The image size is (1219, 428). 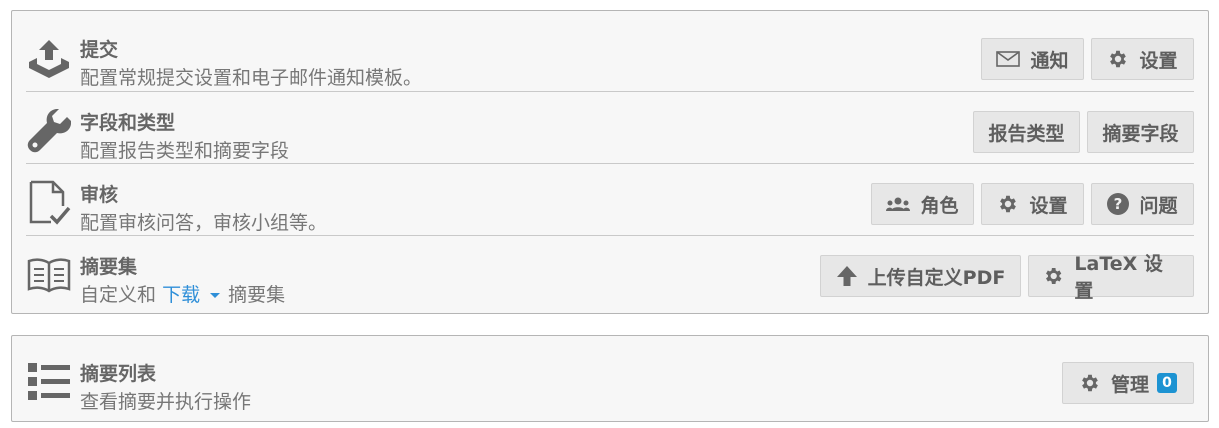 What do you see at coordinates (49, 275) in the screenshot?
I see `open-book-icon` at bounding box center [49, 275].